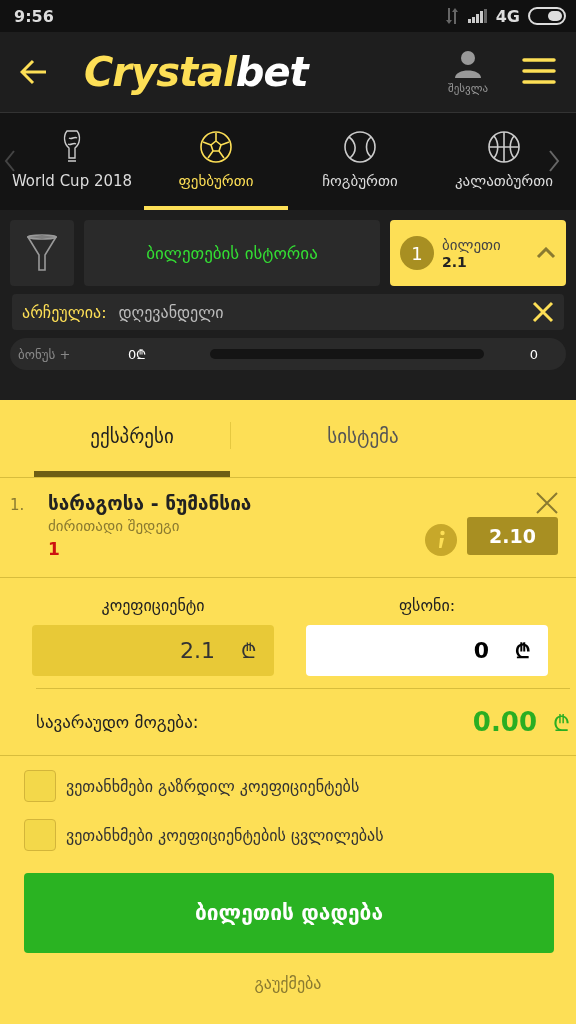 Image resolution: width=576 pixels, height=1024 pixels. Describe the element at coordinates (10, 161) in the screenshot. I see `scroll-left-icon` at that location.